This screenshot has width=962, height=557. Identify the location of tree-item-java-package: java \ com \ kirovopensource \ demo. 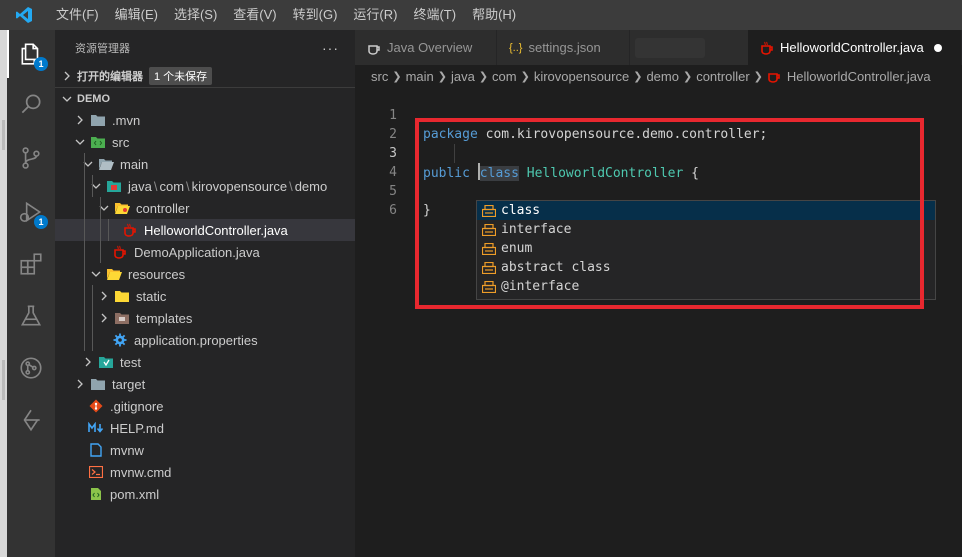
(205, 186).